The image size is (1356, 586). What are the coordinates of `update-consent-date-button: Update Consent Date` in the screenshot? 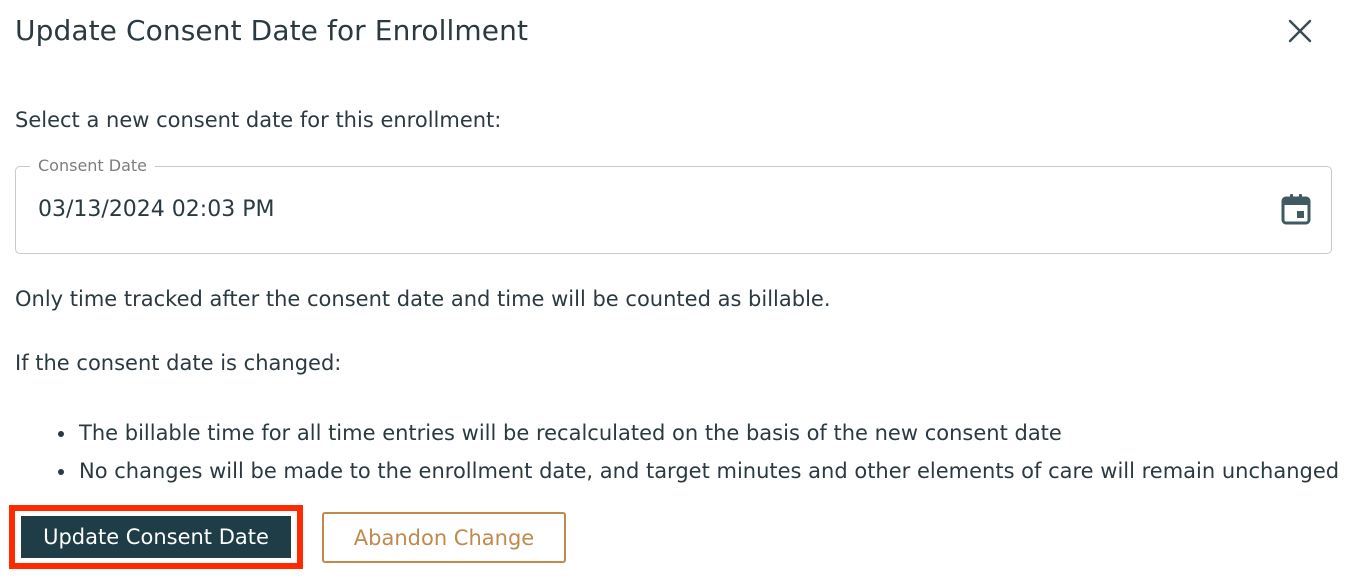 It's located at (156, 537).